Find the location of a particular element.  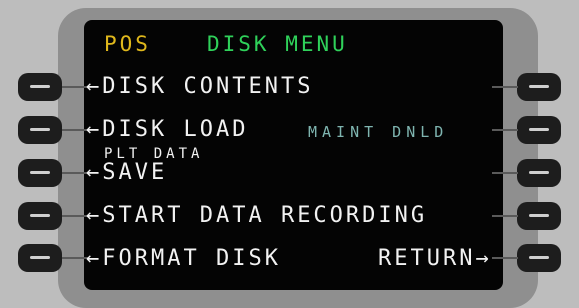

option-save-label: SAVE is located at coordinates (135, 172).